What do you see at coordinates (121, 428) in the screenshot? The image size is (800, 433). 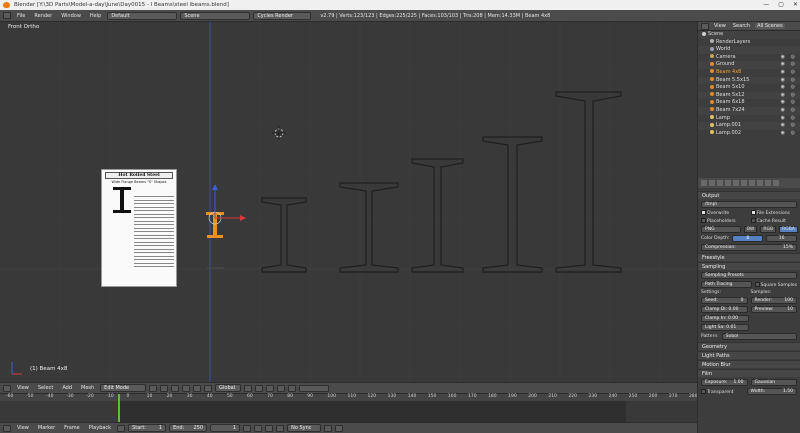 I see `preview-range-icon` at bounding box center [121, 428].